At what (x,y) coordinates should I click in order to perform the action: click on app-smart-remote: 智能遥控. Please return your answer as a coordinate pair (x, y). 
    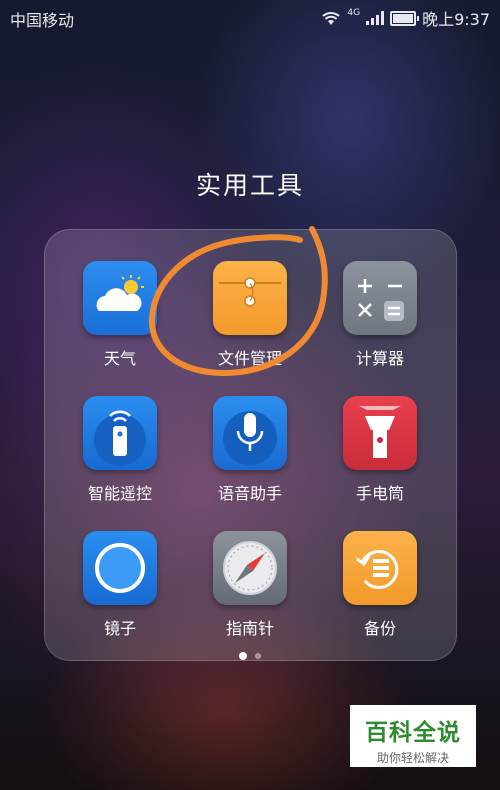
    Looking at the image, I should click on (120, 450).